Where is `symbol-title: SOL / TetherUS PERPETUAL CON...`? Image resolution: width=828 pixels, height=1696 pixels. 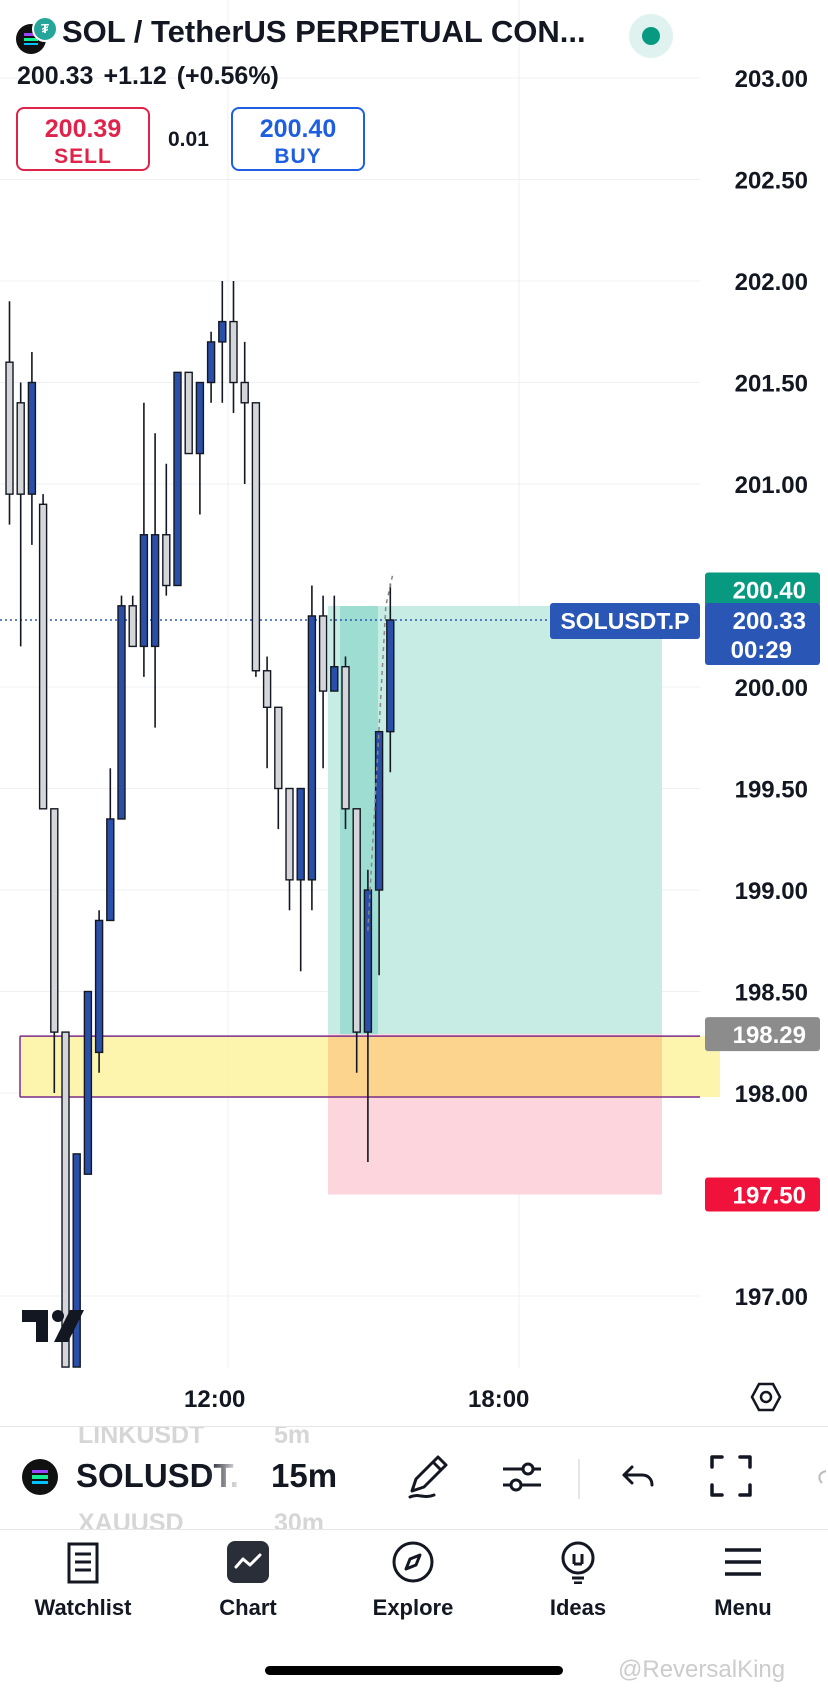
symbol-title: SOL / TetherUS PERPETUAL CON... is located at coordinates (324, 32).